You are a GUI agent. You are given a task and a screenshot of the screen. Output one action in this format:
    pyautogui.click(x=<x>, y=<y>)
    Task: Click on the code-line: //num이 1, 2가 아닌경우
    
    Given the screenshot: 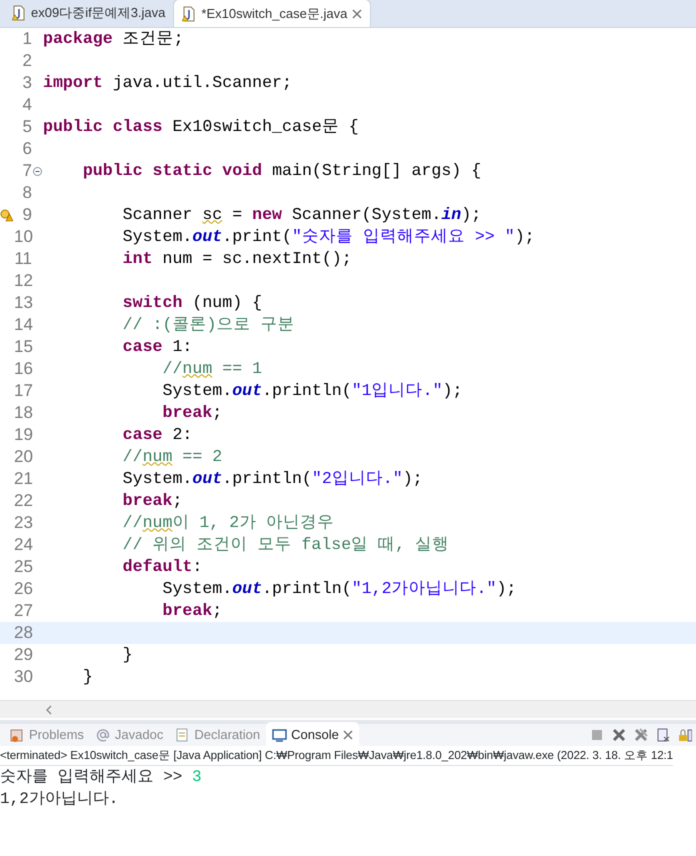 What is the action you would take?
    pyautogui.click(x=228, y=523)
    